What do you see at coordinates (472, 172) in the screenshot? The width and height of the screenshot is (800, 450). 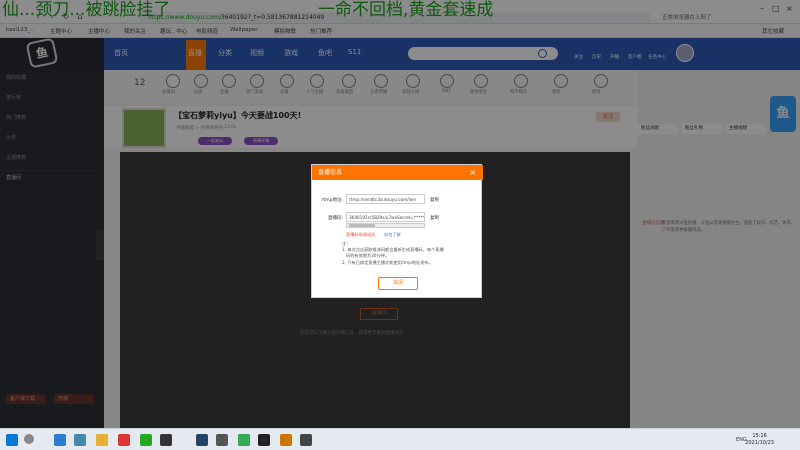 I see `close-icon: ×` at bounding box center [472, 172].